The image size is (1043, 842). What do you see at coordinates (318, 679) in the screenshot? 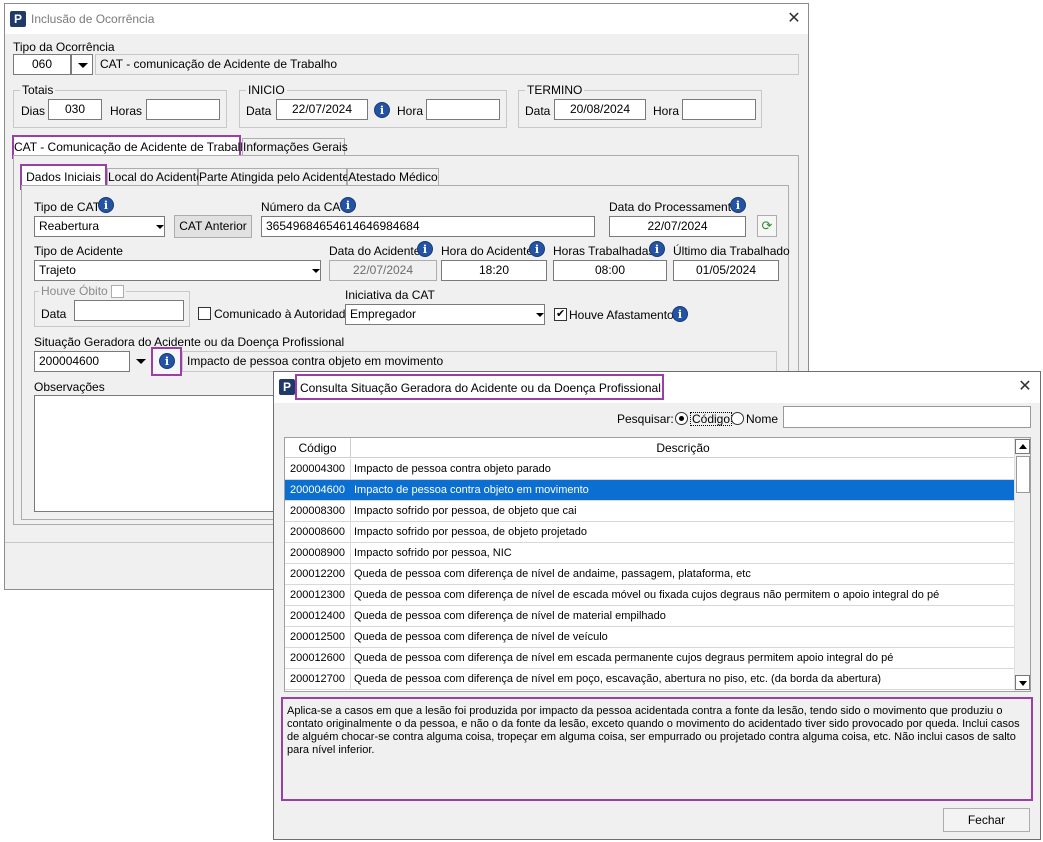
I see `row-code: 200012700` at bounding box center [318, 679].